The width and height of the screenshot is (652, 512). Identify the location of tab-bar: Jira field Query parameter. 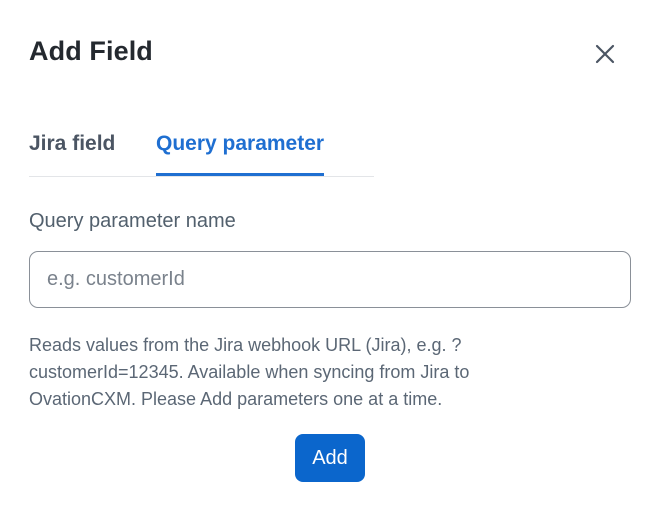
(201, 152).